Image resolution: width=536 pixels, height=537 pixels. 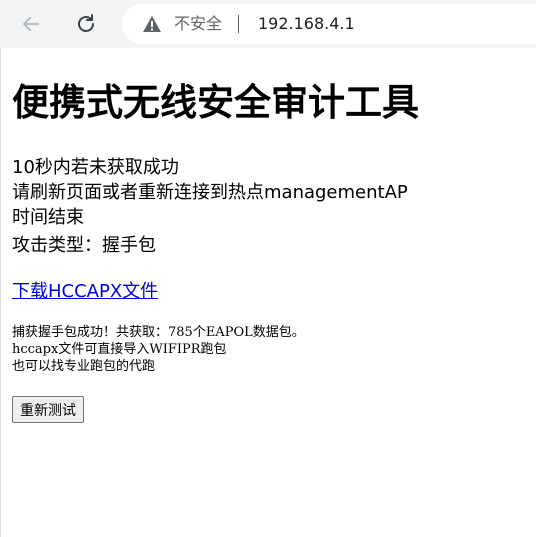 I want to click on url-text: 192.168.4.1, so click(x=306, y=24).